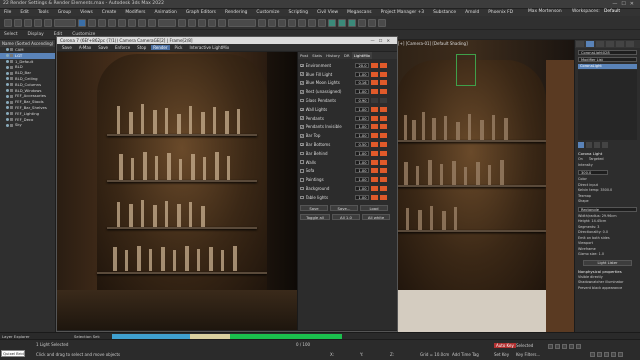  I want to click on corona-light-section: Corona Light, so click(607, 153).